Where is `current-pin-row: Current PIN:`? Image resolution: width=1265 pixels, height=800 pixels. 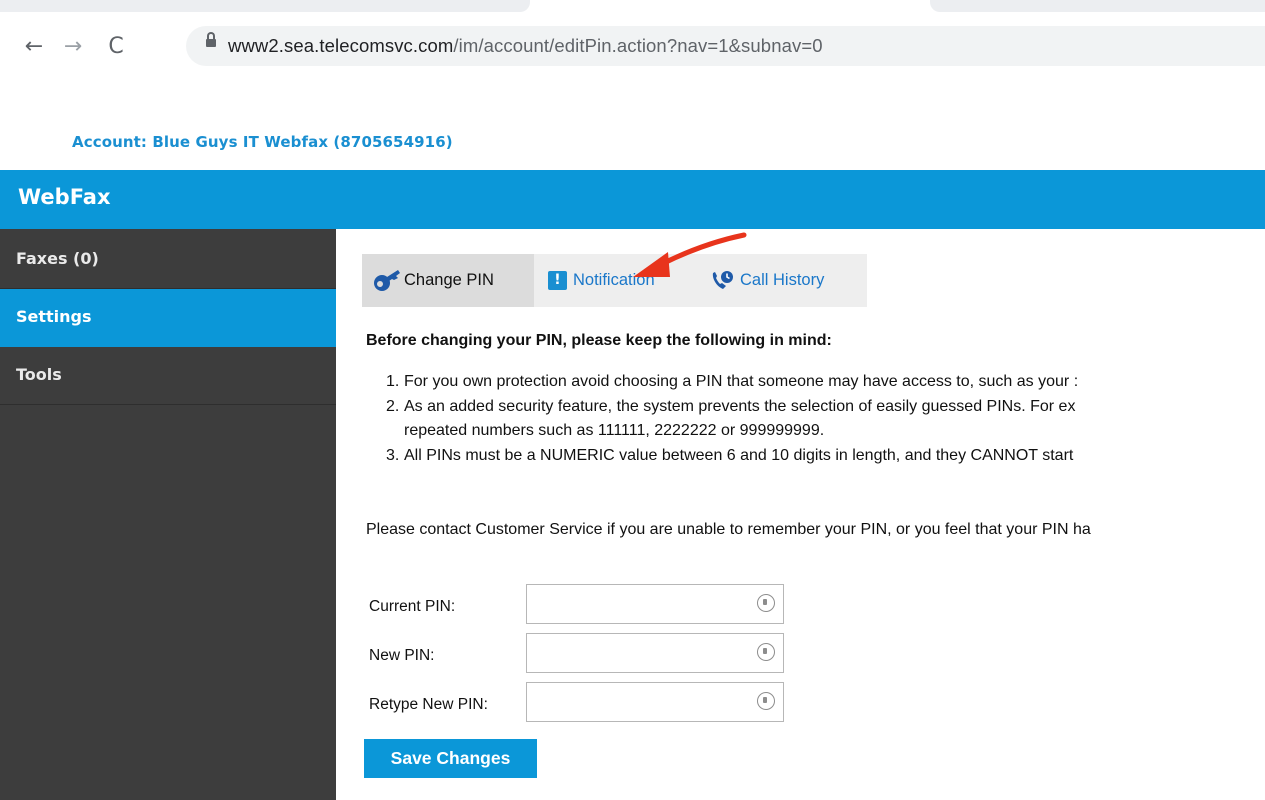
current-pin-row: Current PIN: is located at coordinates (579, 604).